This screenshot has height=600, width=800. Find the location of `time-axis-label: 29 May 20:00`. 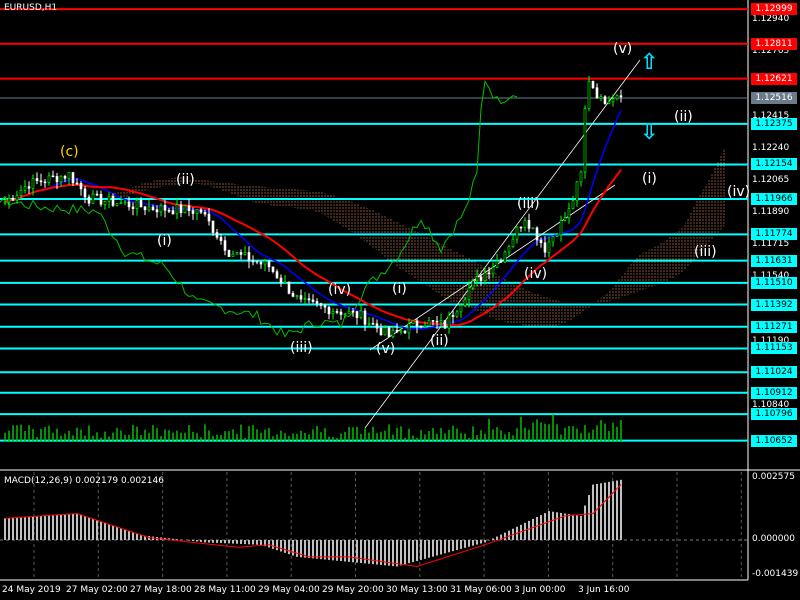

time-axis-label: 29 May 20:00 is located at coordinates (353, 590).